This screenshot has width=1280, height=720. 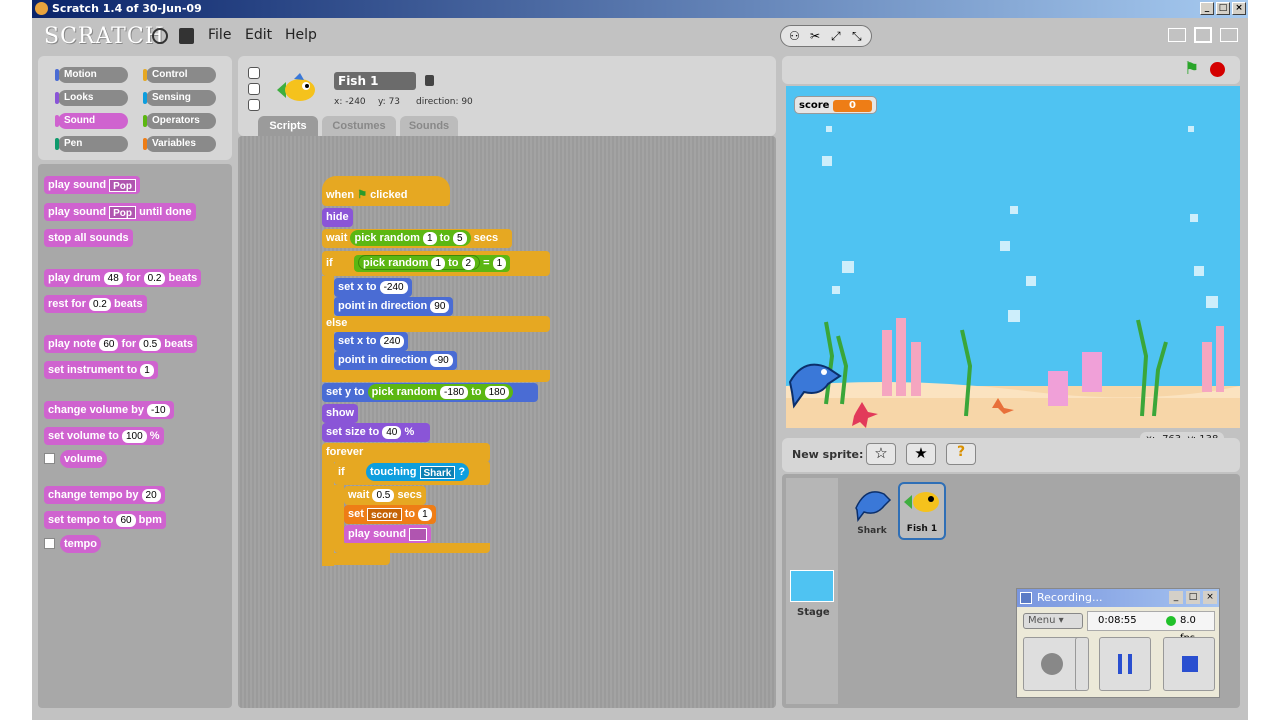 What do you see at coordinates (49, 458) in the screenshot?
I see `volume-checkbox` at bounding box center [49, 458].